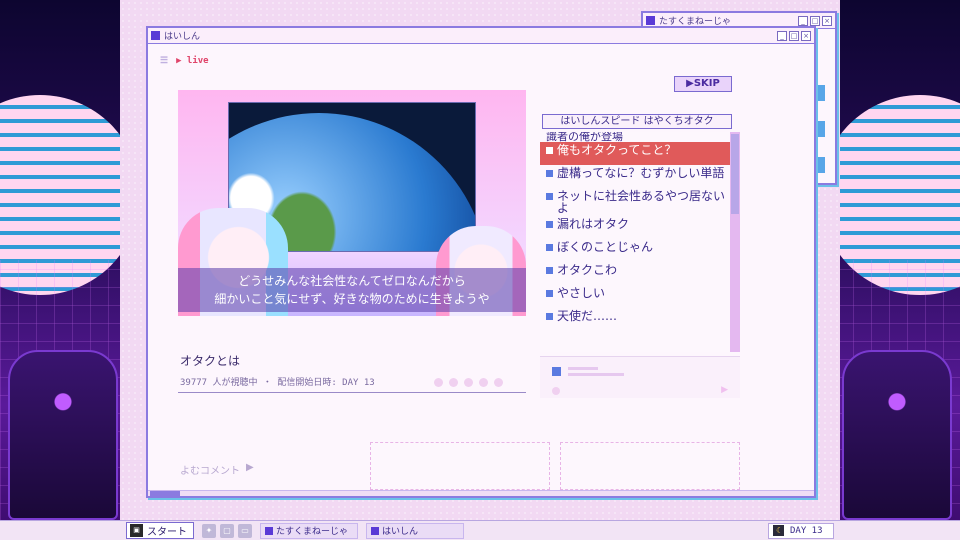 This screenshot has height=540, width=960. Describe the element at coordinates (352, 281) in the screenshot. I see `subtitle-line-1: どうせみんな社会性なんてゼロなんだから` at that location.